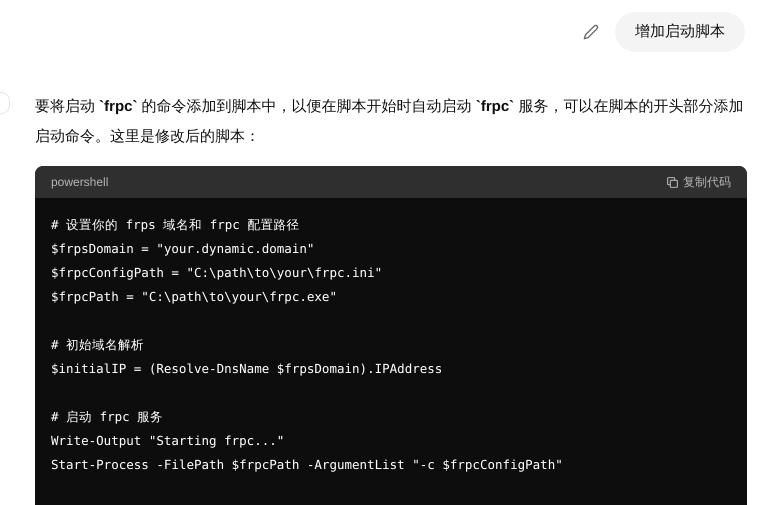  I want to click on code-line: $frpsDomain = "your.dynamic.domain", so click(183, 249).